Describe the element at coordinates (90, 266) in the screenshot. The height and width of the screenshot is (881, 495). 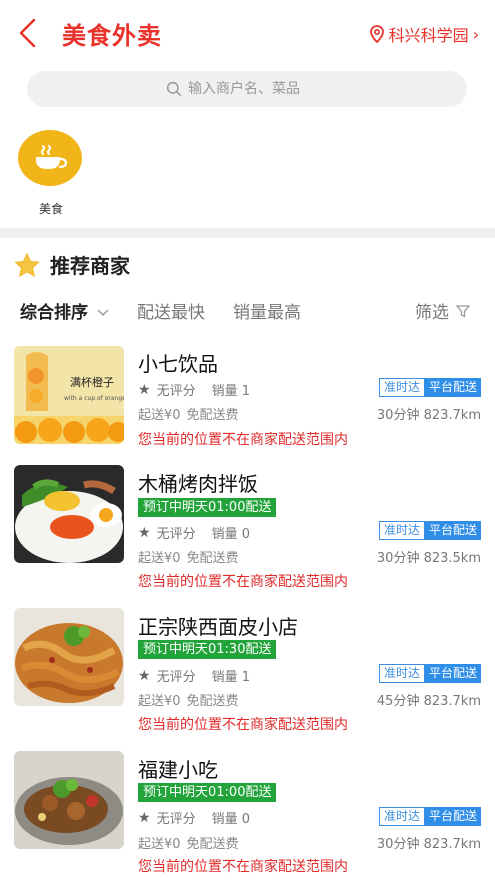
I see `section-title: 推荐商家` at that location.